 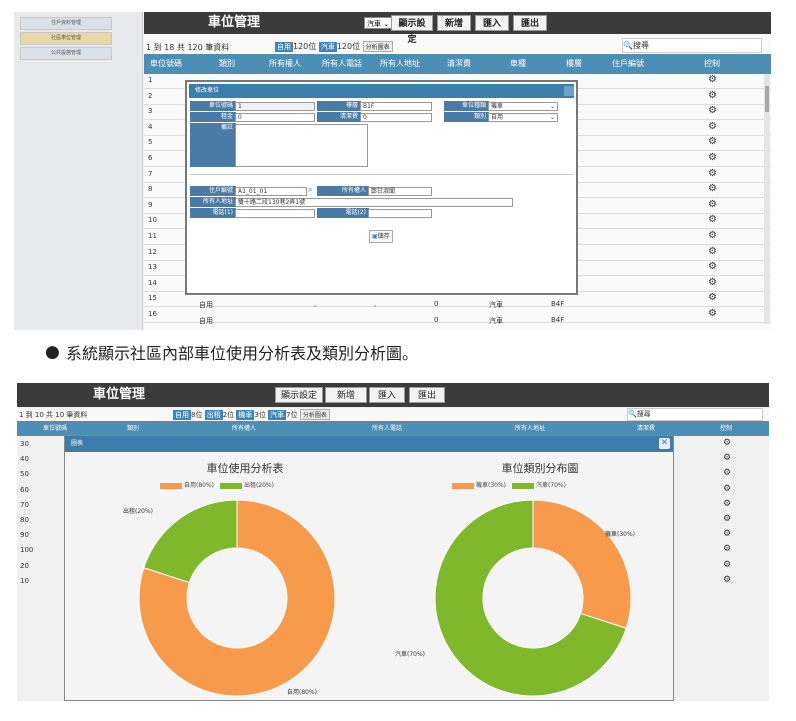 What do you see at coordinates (24, 489) in the screenshot?
I see `row-number: 60` at bounding box center [24, 489].